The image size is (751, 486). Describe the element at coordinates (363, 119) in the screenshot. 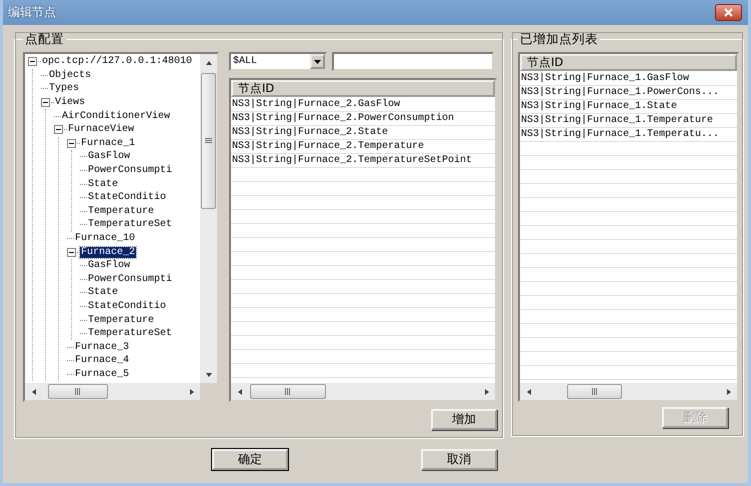

I see `list-row: NS3|String|Furnace_2.PowerConsumption` at that location.